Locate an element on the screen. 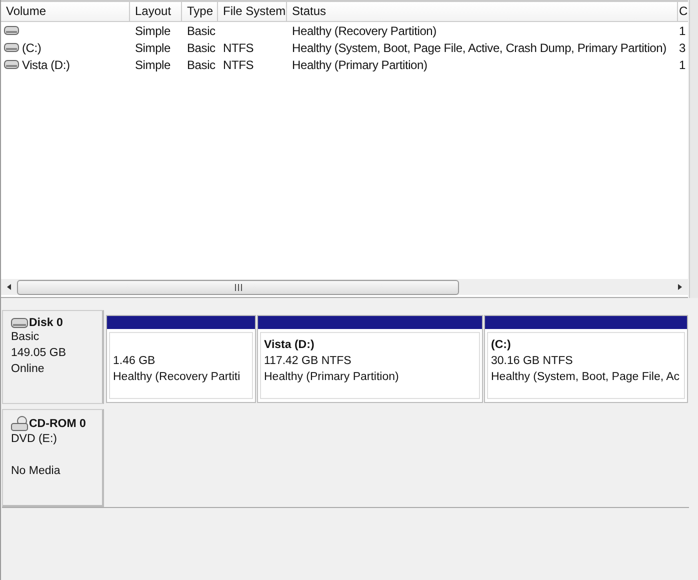  partition-name: Vista (D:) is located at coordinates (289, 345).